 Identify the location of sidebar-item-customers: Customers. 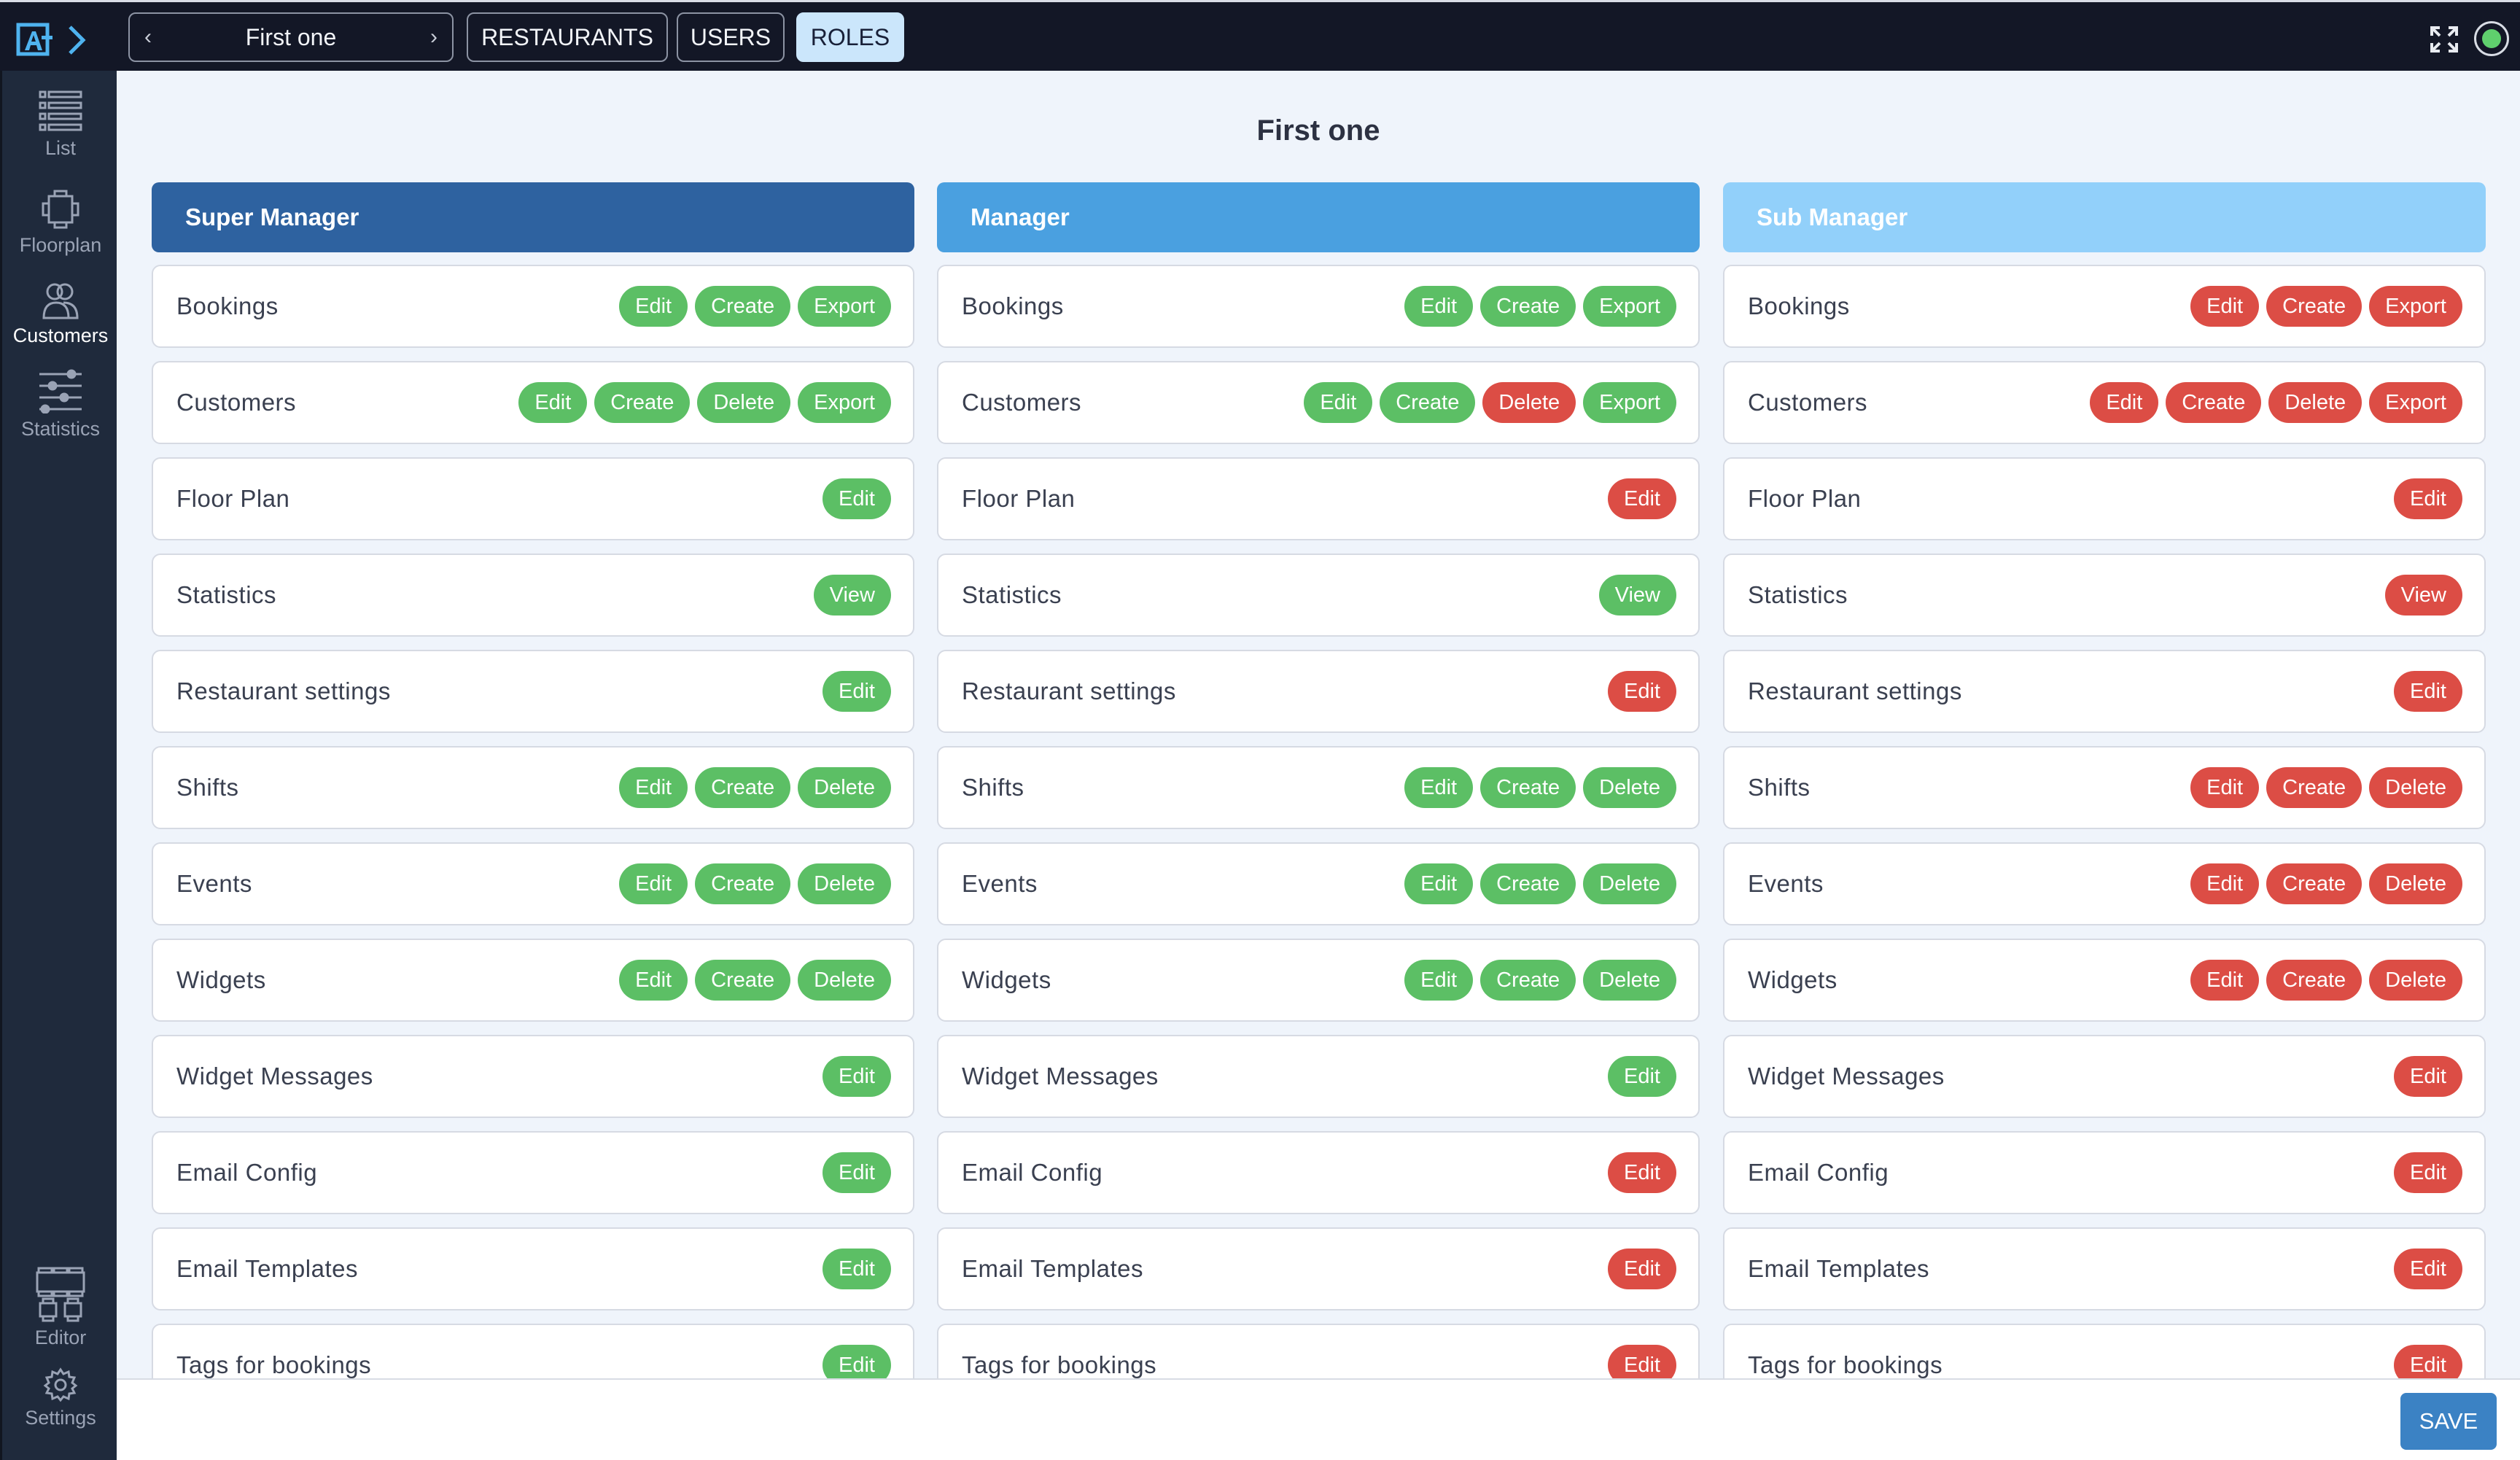
(60, 314).